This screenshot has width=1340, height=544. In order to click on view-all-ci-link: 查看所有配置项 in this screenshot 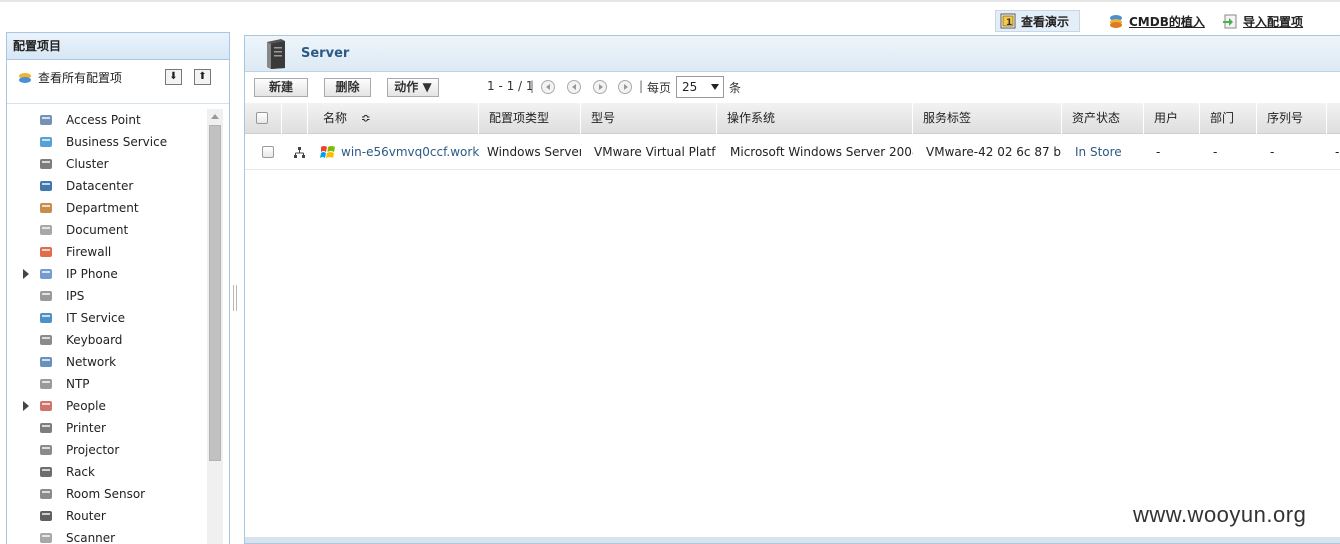, I will do `click(69, 77)`.